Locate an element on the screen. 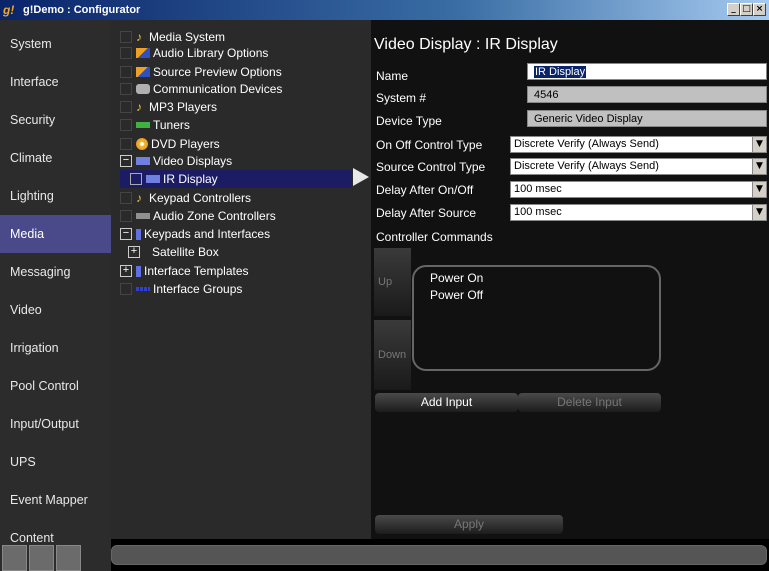 The width and height of the screenshot is (769, 571). communication-icon is located at coordinates (143, 89).